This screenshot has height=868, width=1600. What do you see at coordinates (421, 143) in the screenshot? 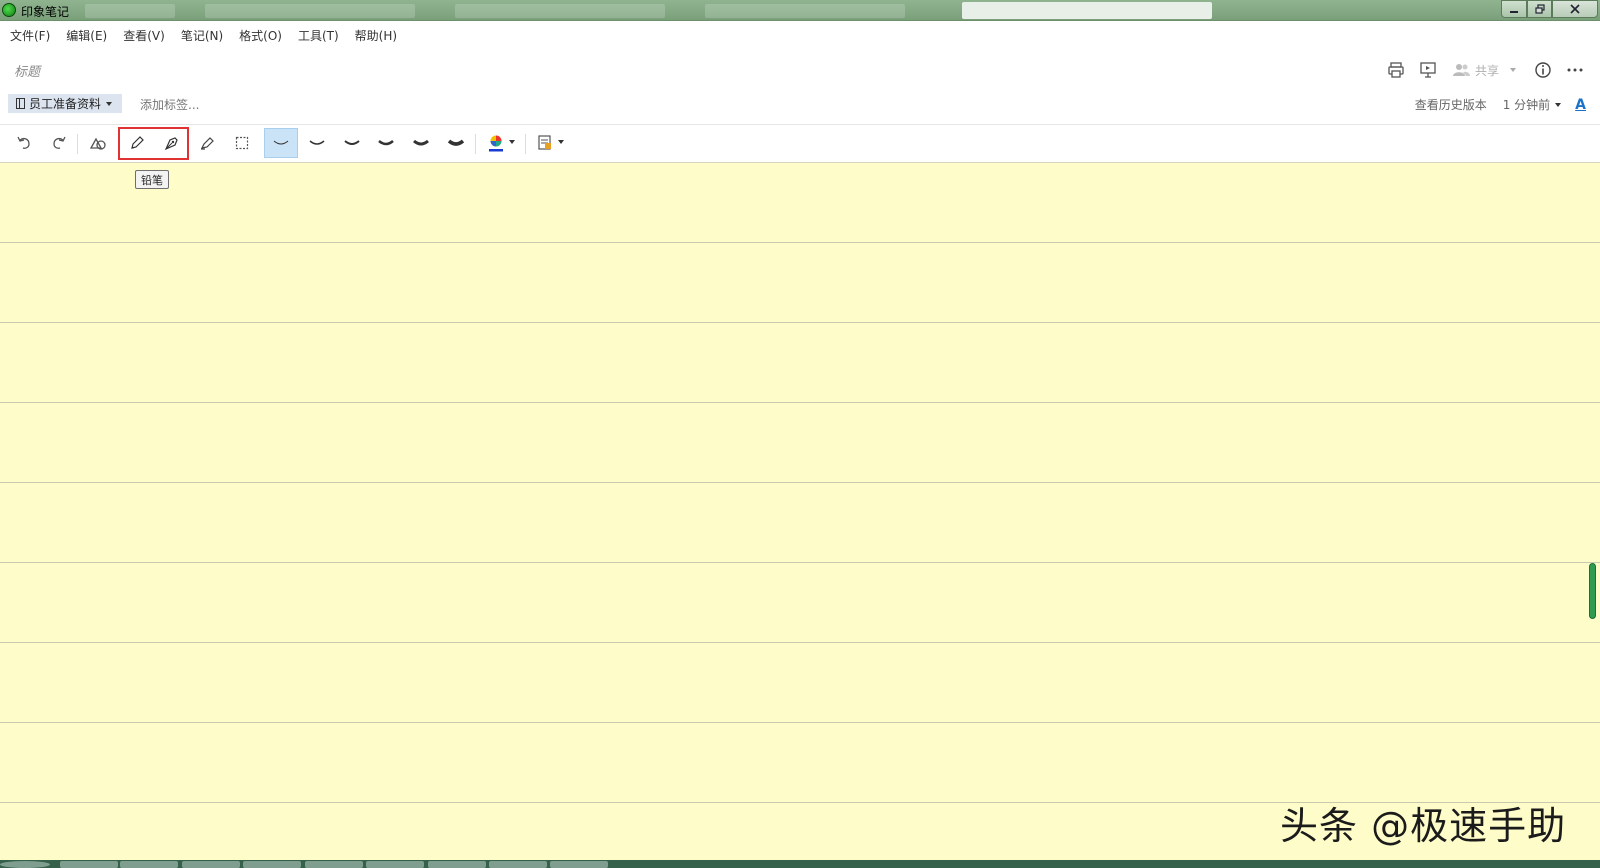
I see `stroke-width-5-button` at bounding box center [421, 143].